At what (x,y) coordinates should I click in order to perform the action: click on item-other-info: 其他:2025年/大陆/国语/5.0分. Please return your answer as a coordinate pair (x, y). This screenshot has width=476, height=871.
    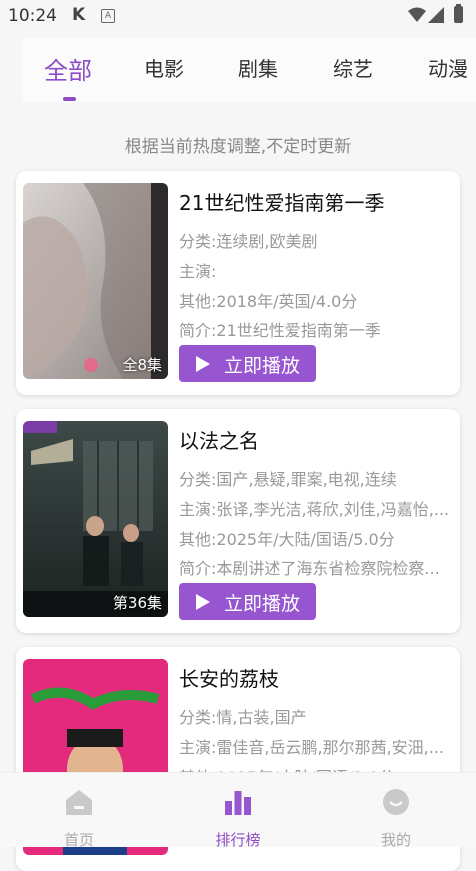
    Looking at the image, I should click on (287, 539).